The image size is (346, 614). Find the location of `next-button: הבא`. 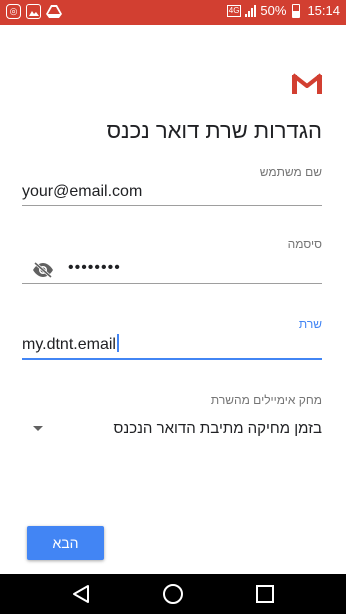

next-button: הבא is located at coordinates (65, 543).